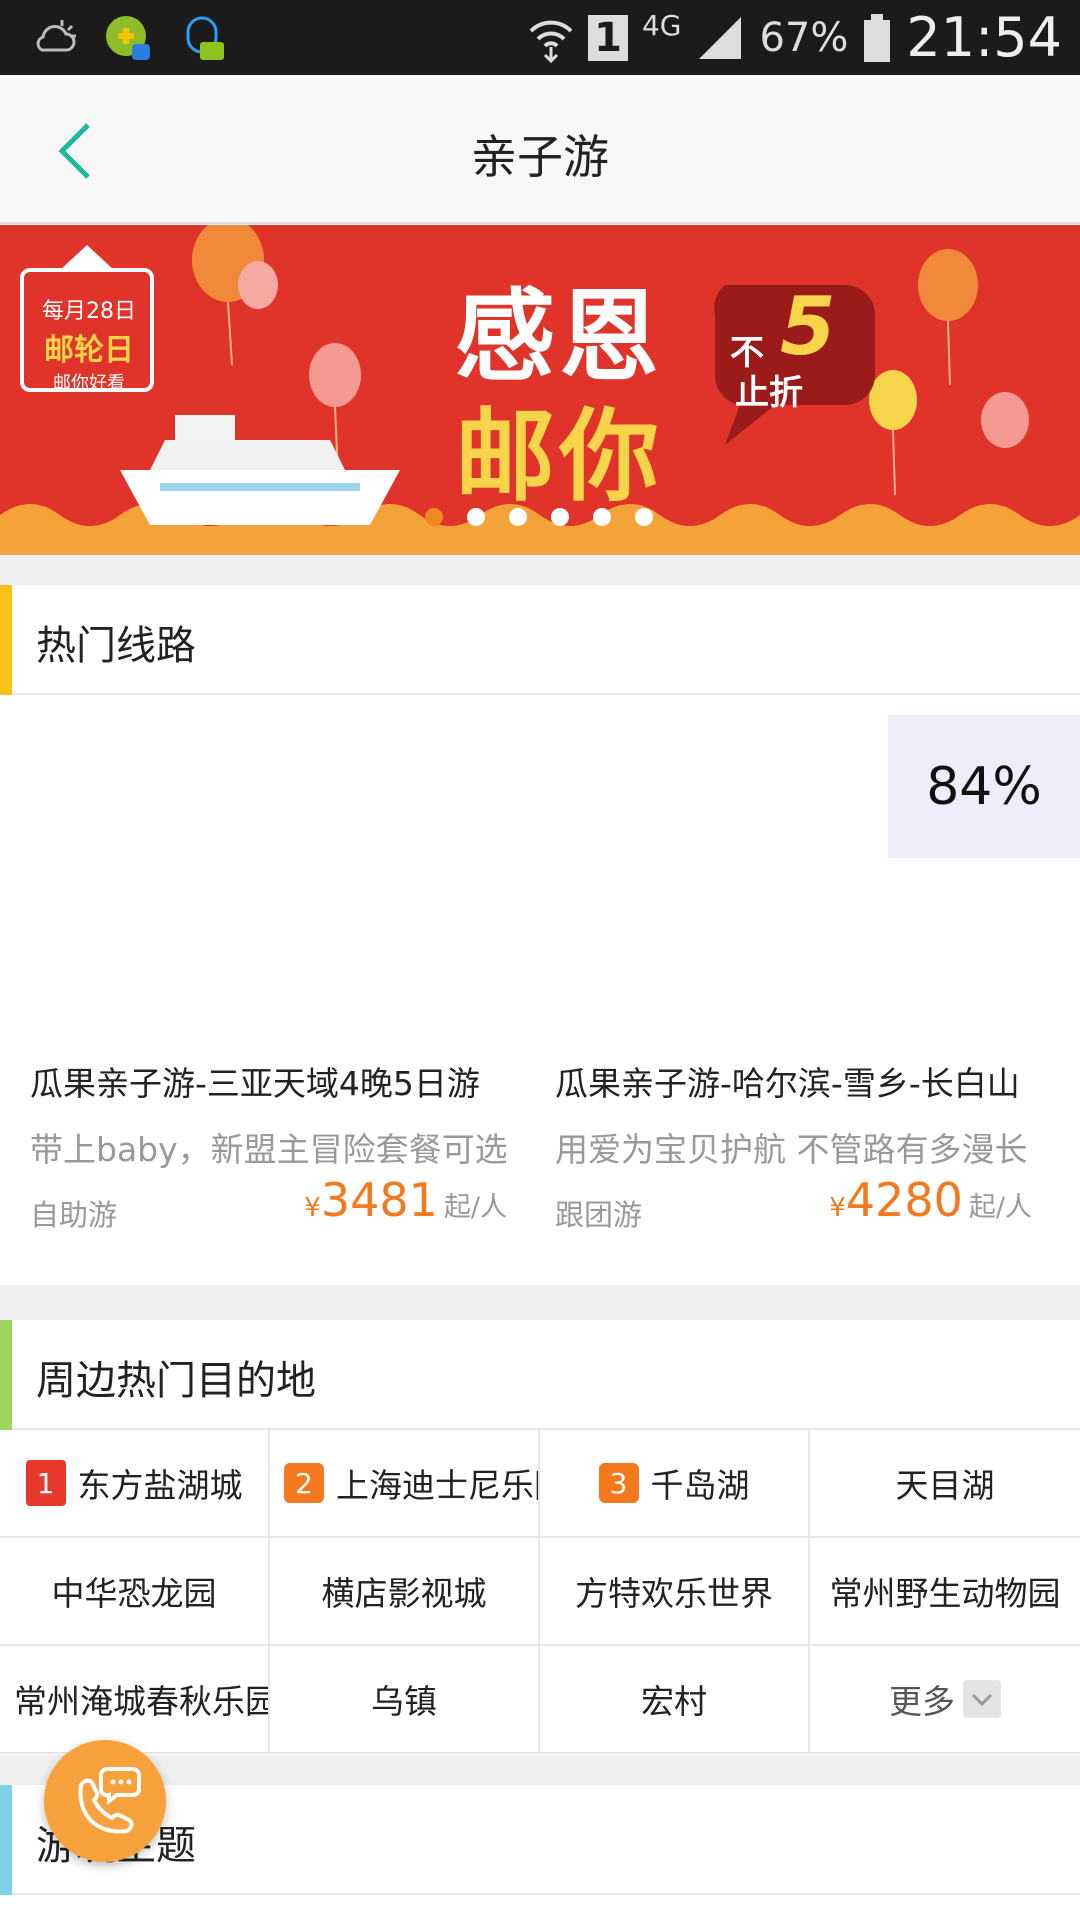  I want to click on more-label: 更多, so click(922, 1701).